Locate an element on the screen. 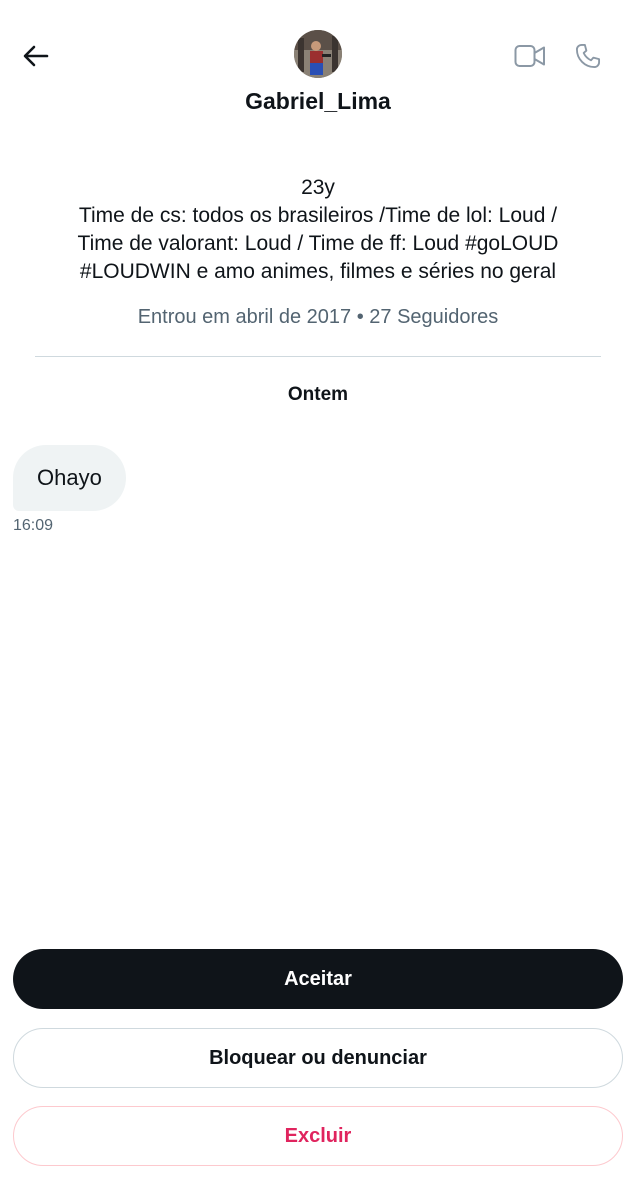  voice-call-button is located at coordinates (588, 56).